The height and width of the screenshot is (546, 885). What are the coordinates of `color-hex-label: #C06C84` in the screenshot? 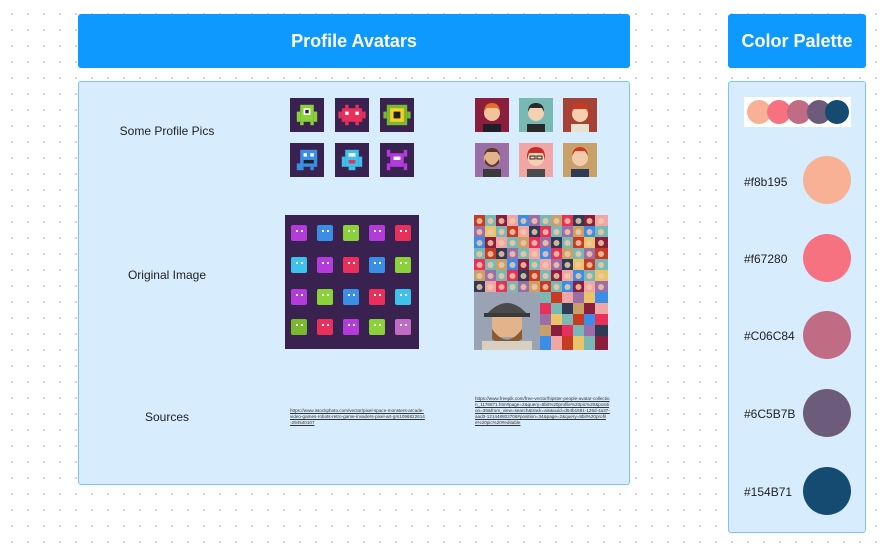 It's located at (769, 336).